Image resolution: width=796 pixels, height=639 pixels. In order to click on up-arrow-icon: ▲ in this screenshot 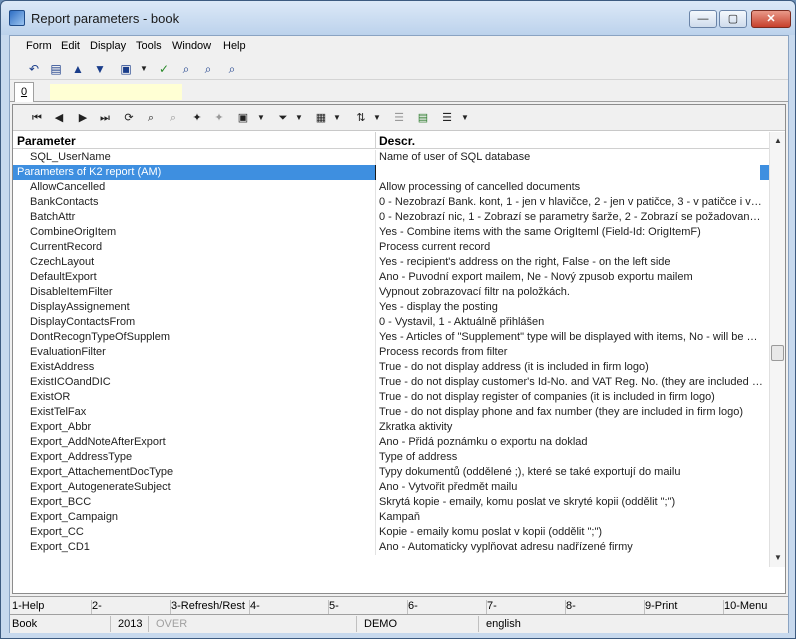, I will do `click(78, 69)`.